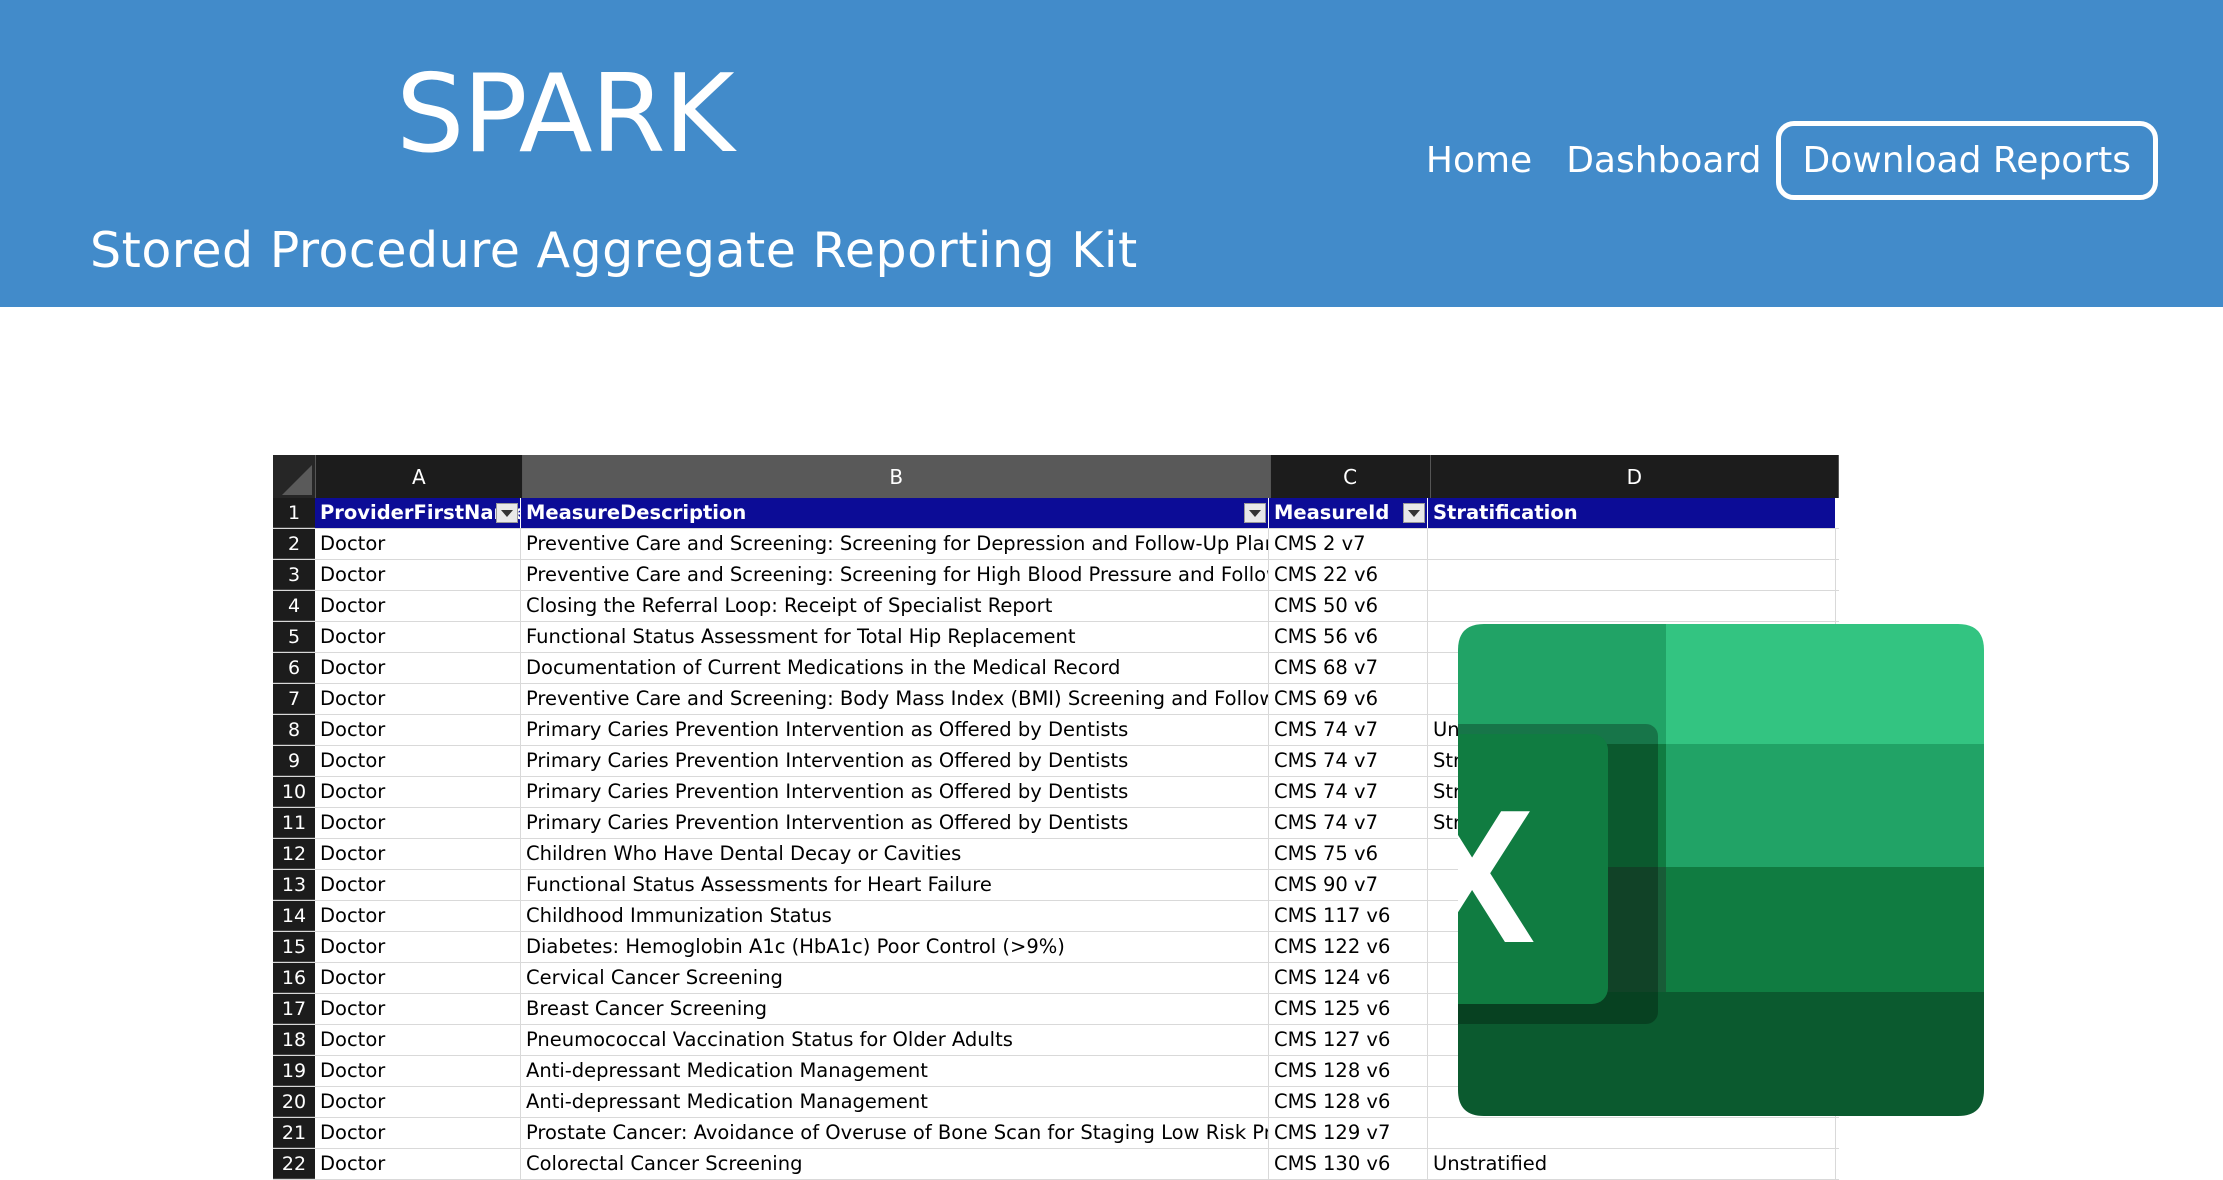 The image size is (2223, 1180). I want to click on row-number: 20, so click(294, 1102).